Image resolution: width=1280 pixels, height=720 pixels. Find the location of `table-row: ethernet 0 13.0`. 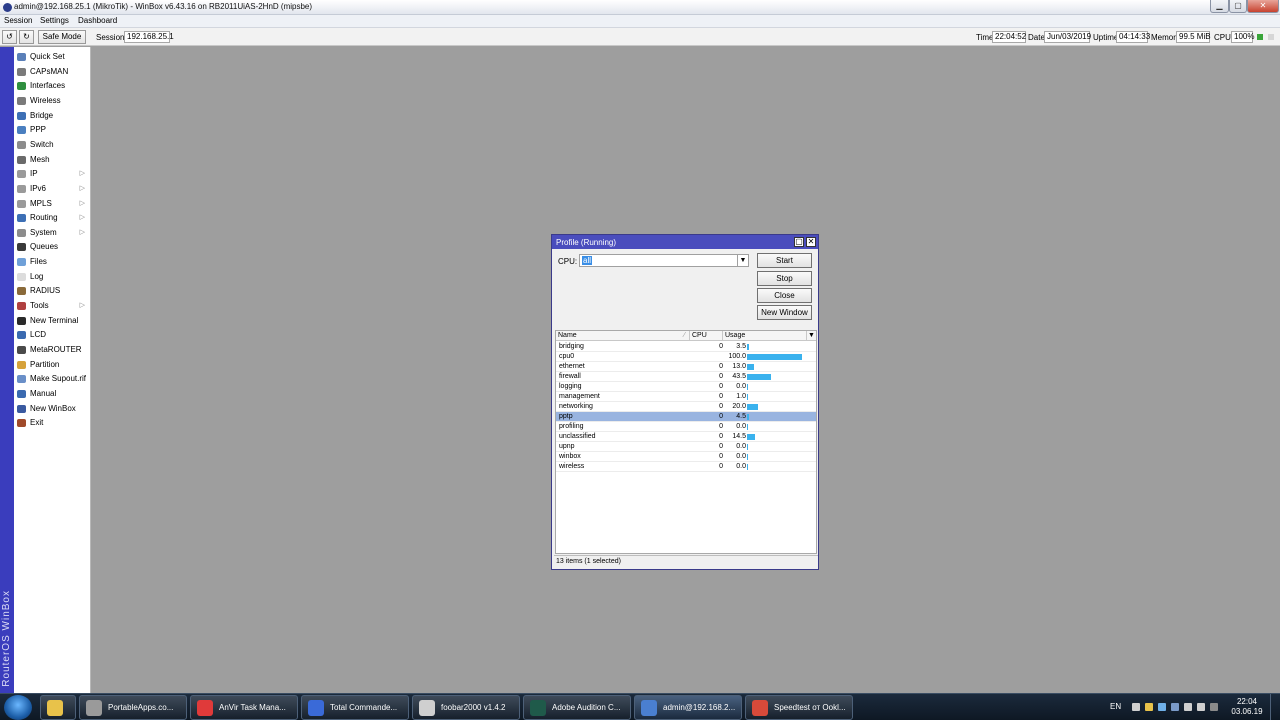

table-row: ethernet 0 13.0 is located at coordinates (686, 367).